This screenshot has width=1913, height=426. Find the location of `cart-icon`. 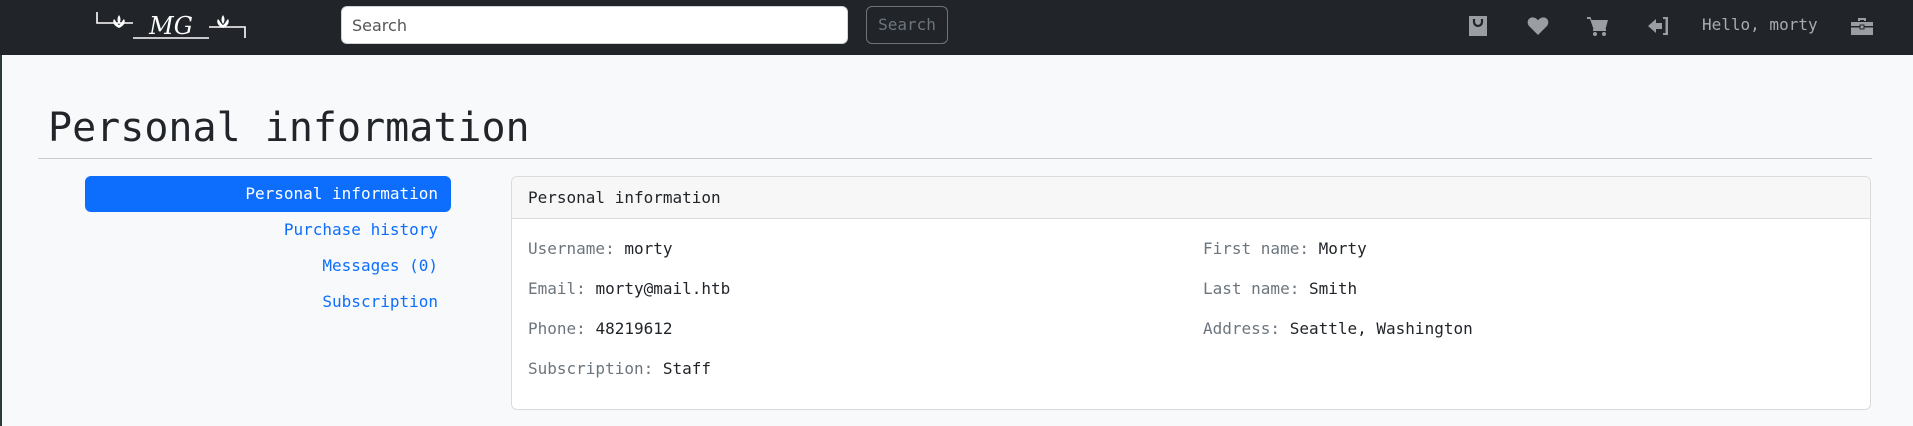

cart-icon is located at coordinates (1598, 26).